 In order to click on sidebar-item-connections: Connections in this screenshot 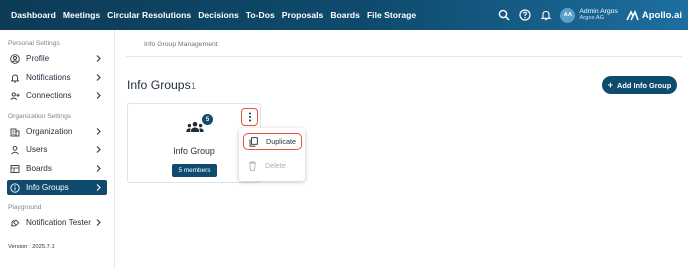, I will do `click(57, 95)`.